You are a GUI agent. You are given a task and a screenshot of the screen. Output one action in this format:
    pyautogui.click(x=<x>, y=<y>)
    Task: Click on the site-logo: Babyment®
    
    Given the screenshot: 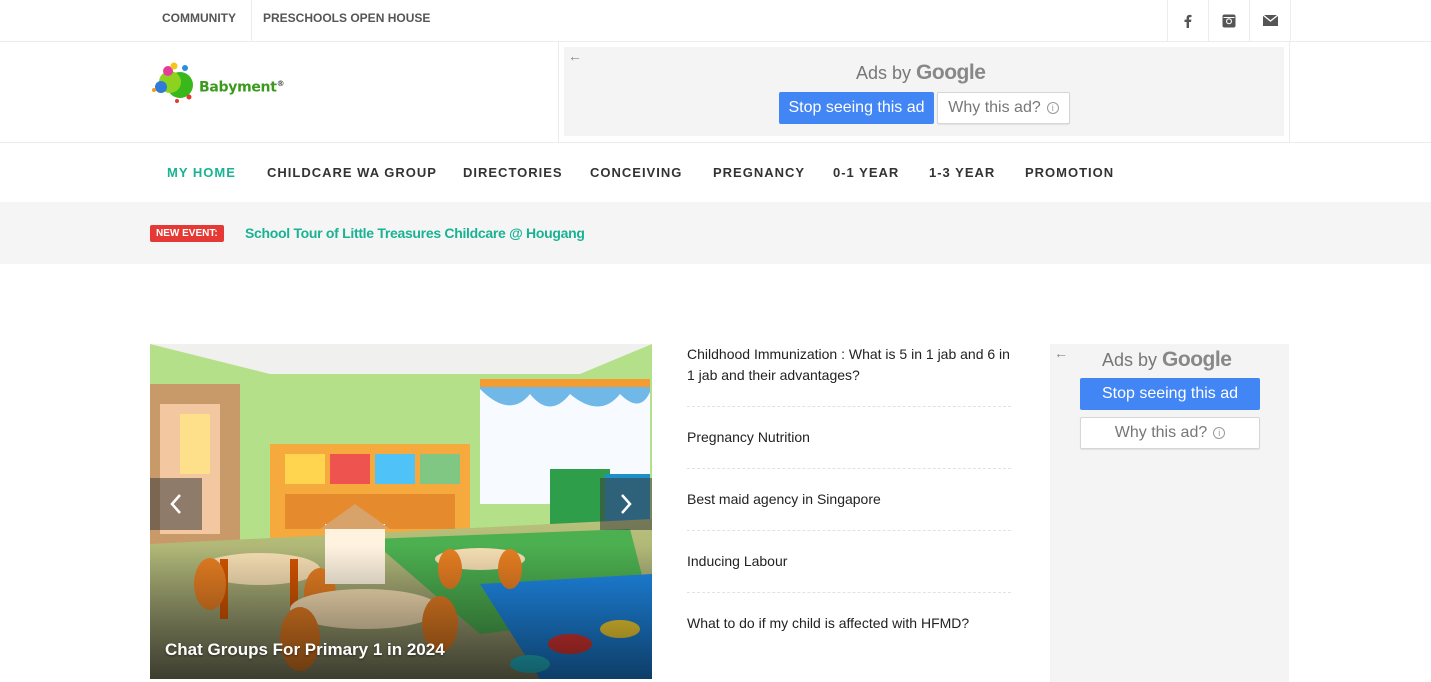 What is the action you would take?
    pyautogui.click(x=220, y=85)
    